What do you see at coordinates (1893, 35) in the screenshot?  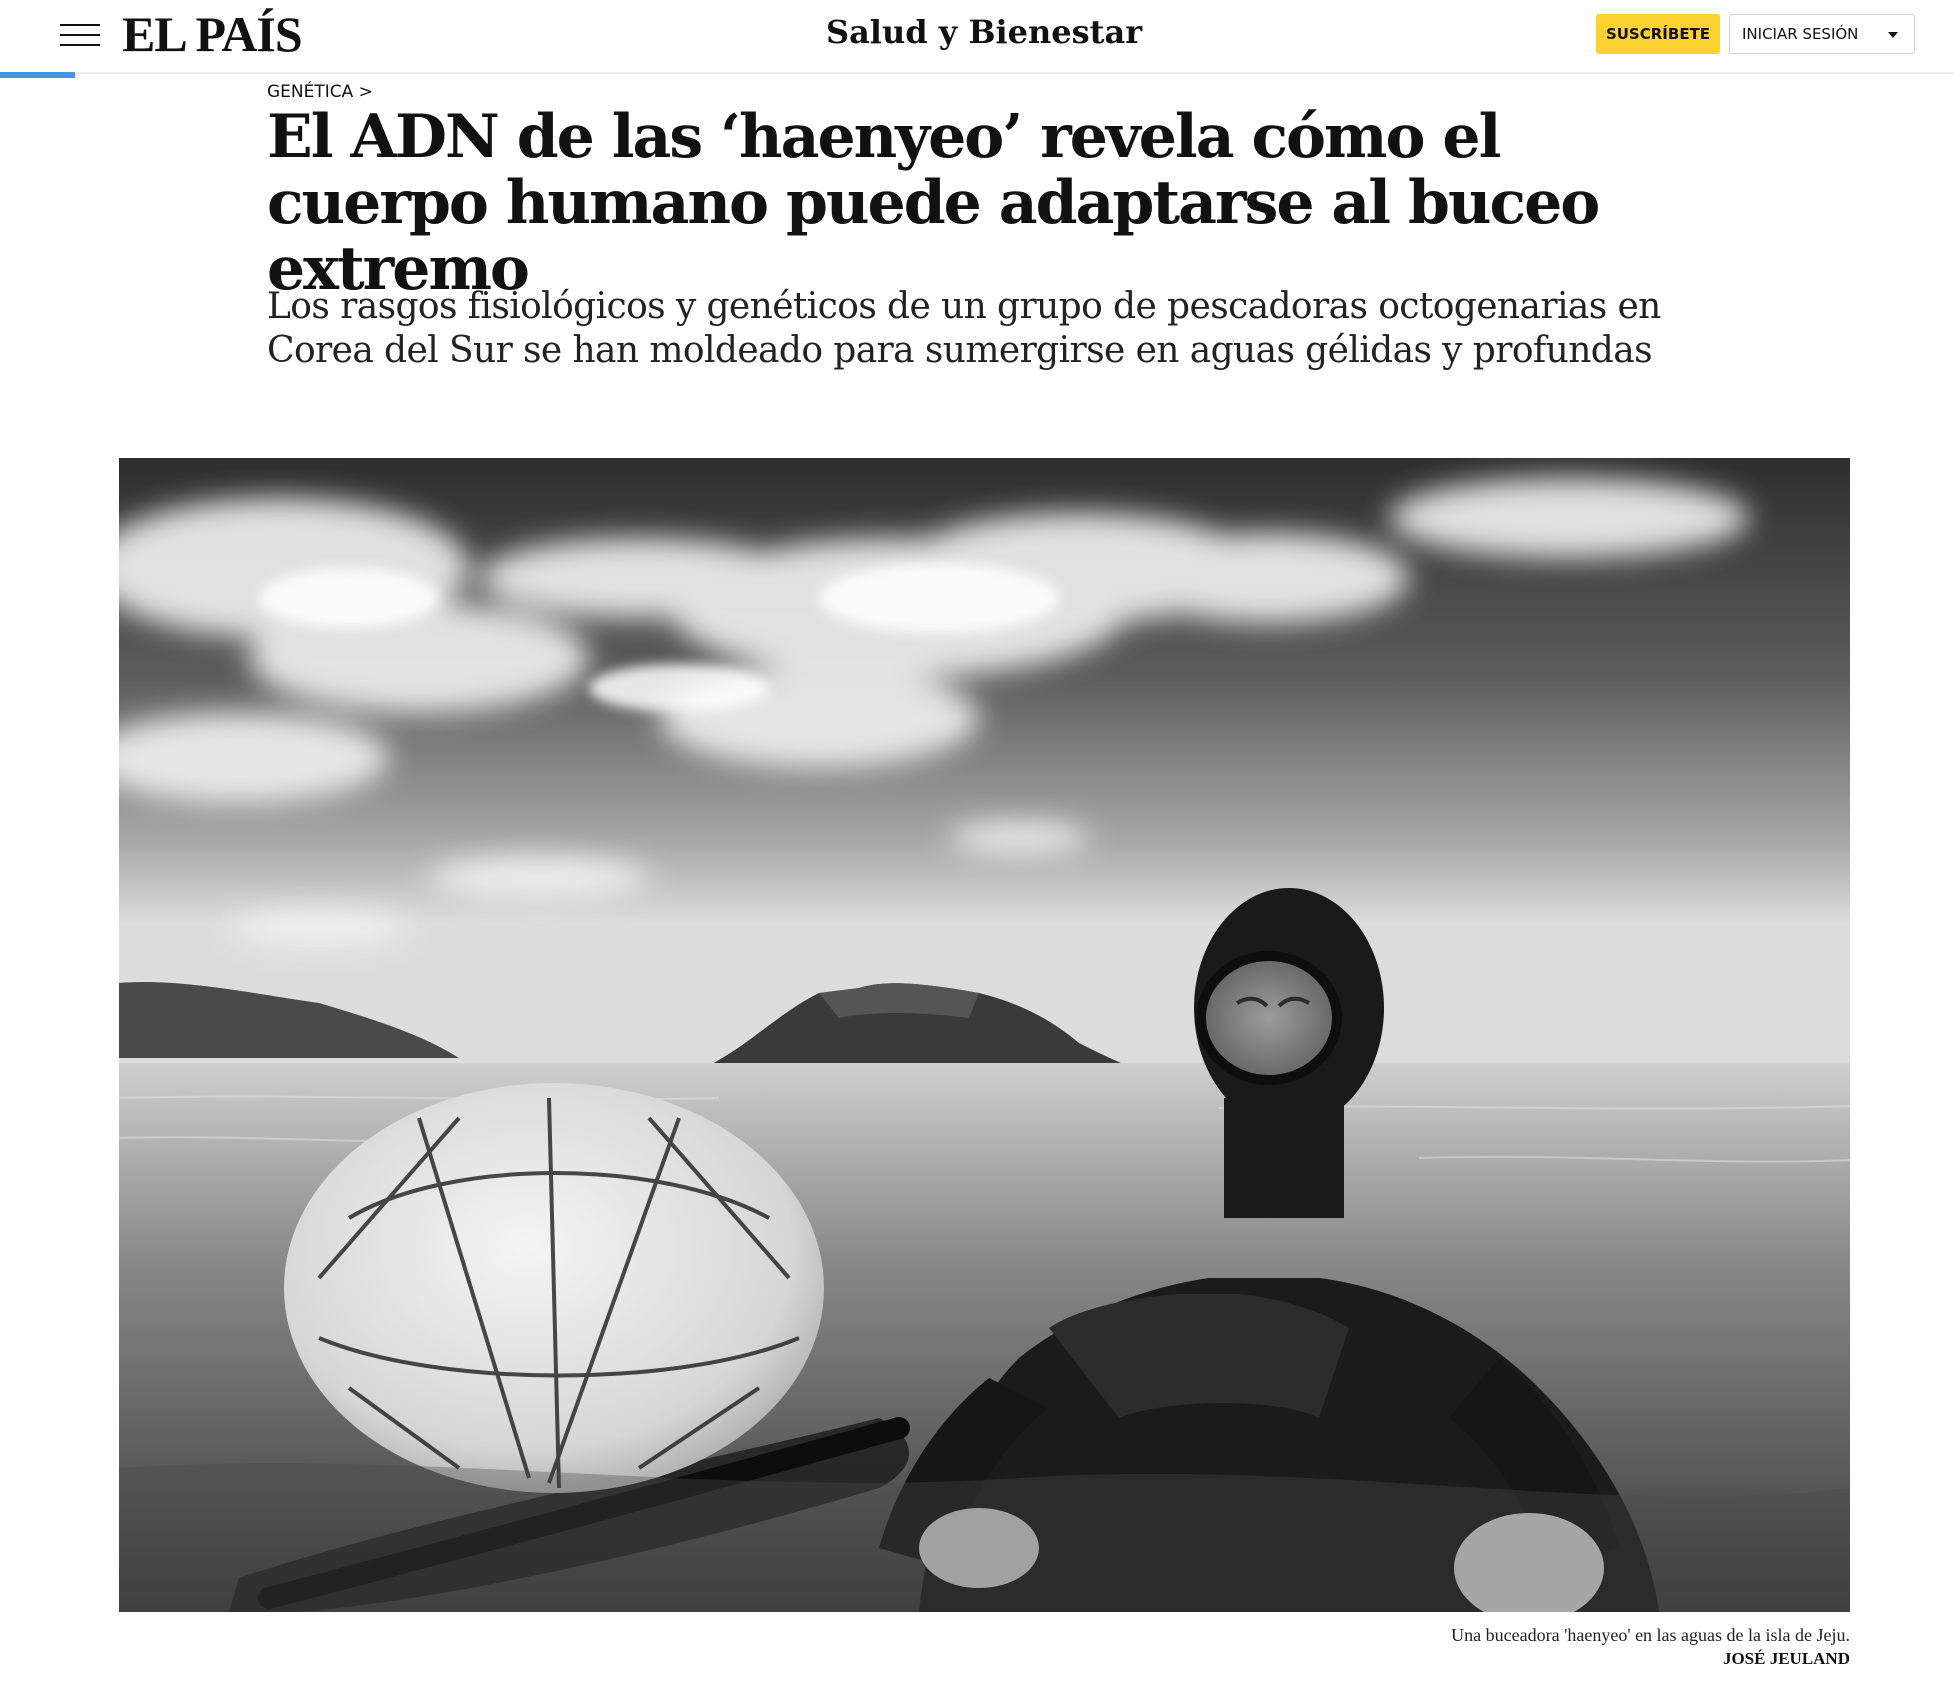 I see `caret-down-icon` at bounding box center [1893, 35].